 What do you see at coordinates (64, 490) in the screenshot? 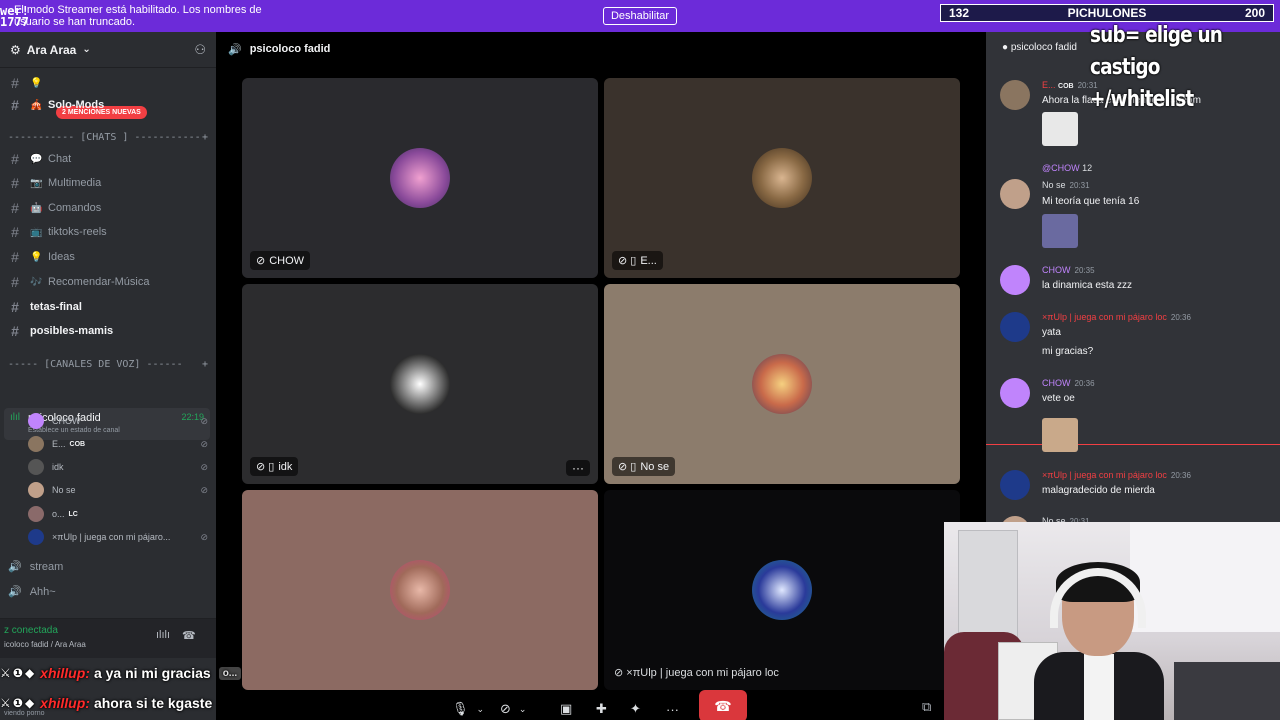
I see `voice-user-name: No se` at bounding box center [64, 490].